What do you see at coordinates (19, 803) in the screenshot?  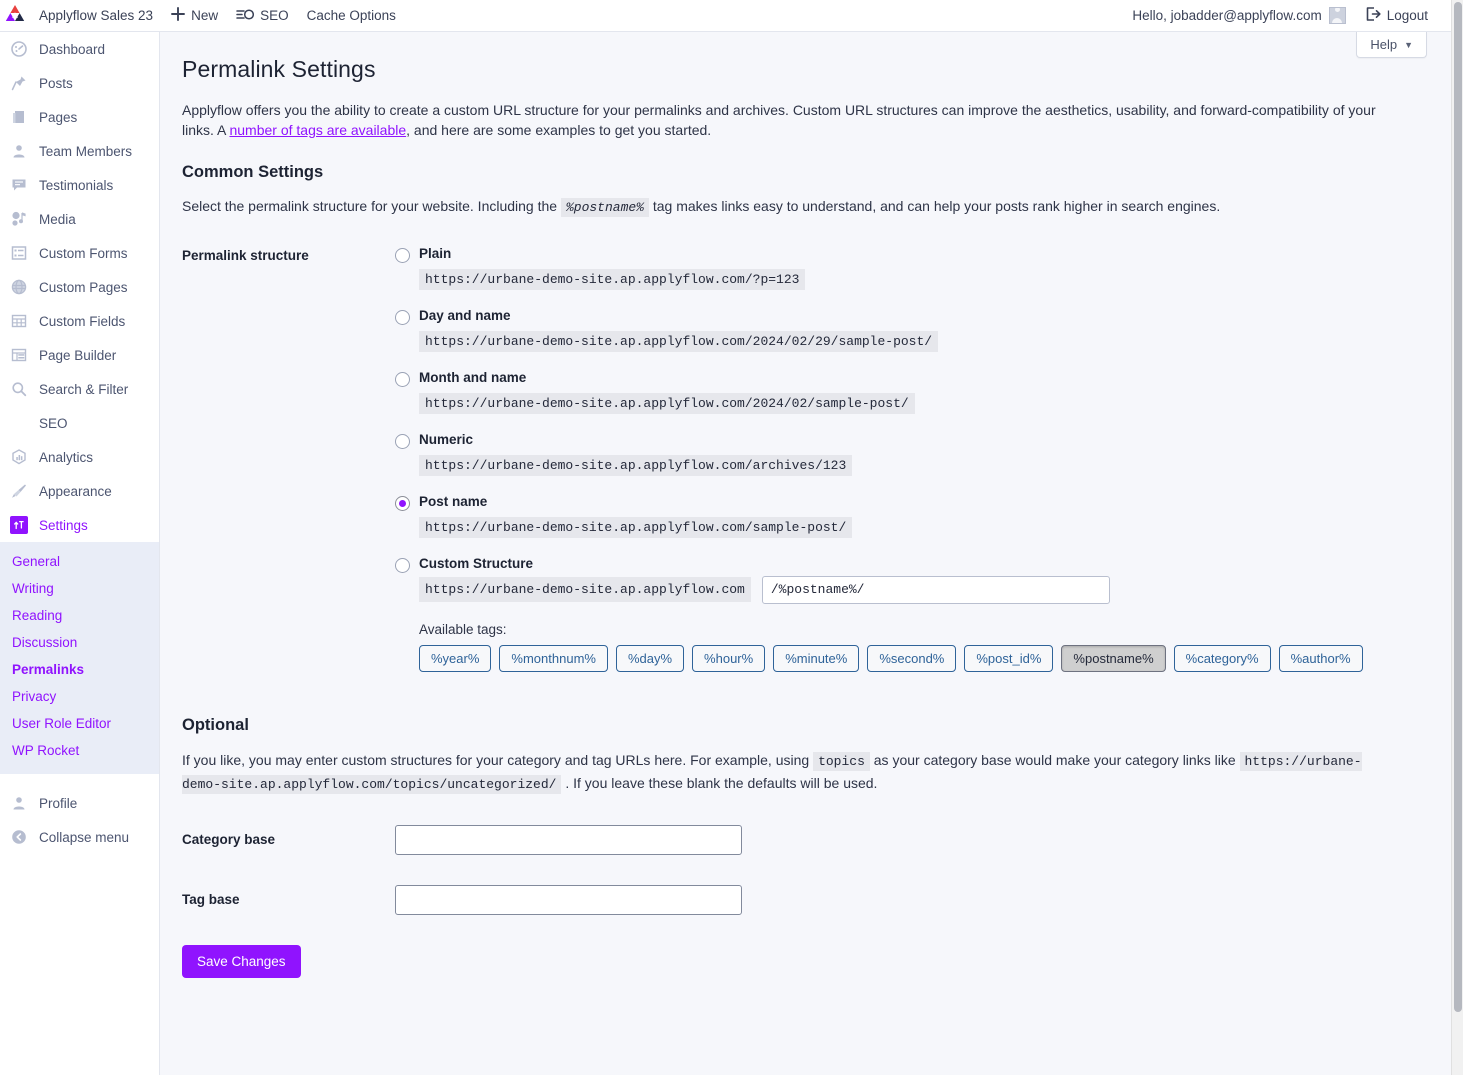 I see `profile-icon` at bounding box center [19, 803].